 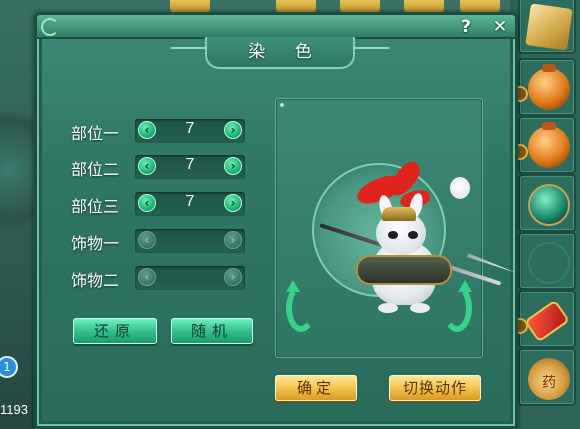 I want to click on random-button: 随机, so click(x=212, y=331).